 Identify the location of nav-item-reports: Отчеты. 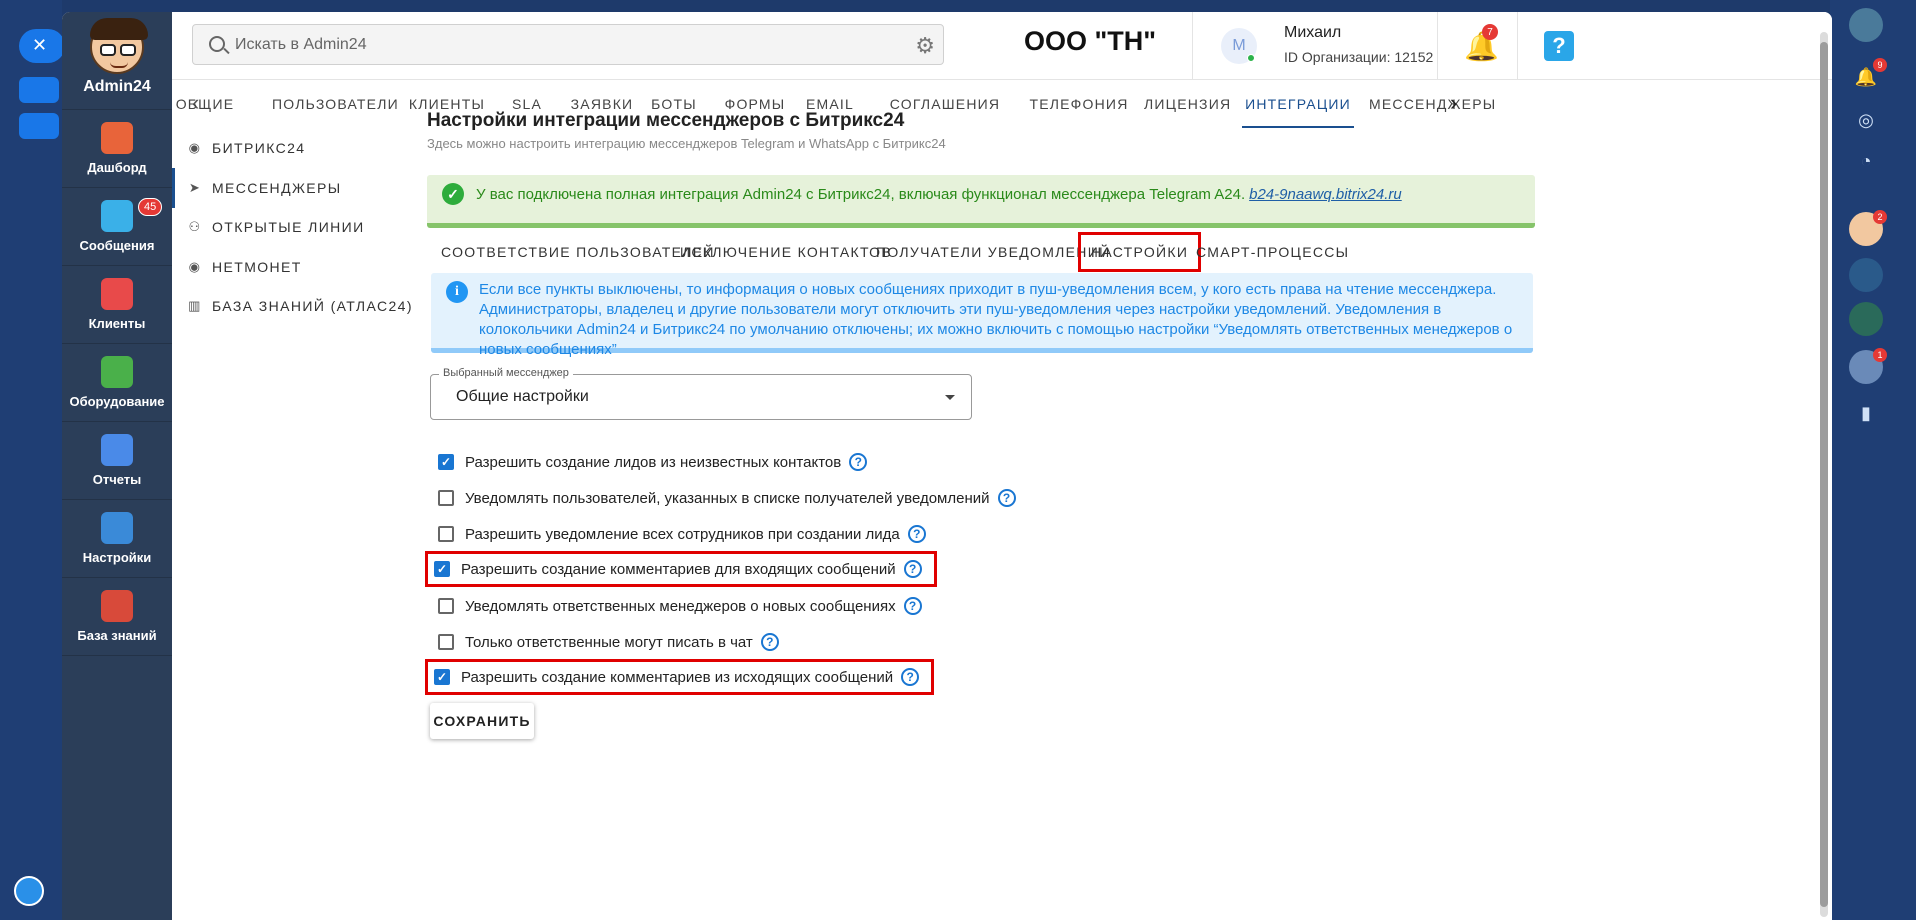
(117, 461).